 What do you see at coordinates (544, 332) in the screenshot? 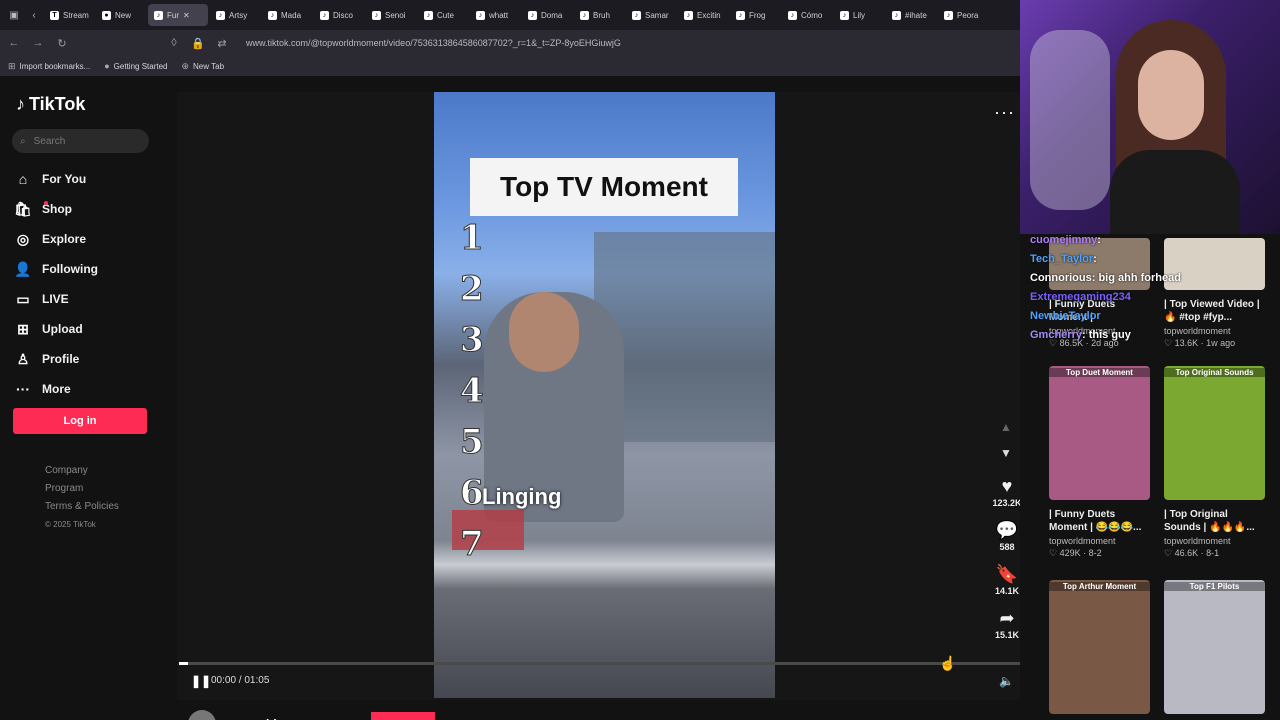
I see `video-presenter-head` at bounding box center [544, 332].